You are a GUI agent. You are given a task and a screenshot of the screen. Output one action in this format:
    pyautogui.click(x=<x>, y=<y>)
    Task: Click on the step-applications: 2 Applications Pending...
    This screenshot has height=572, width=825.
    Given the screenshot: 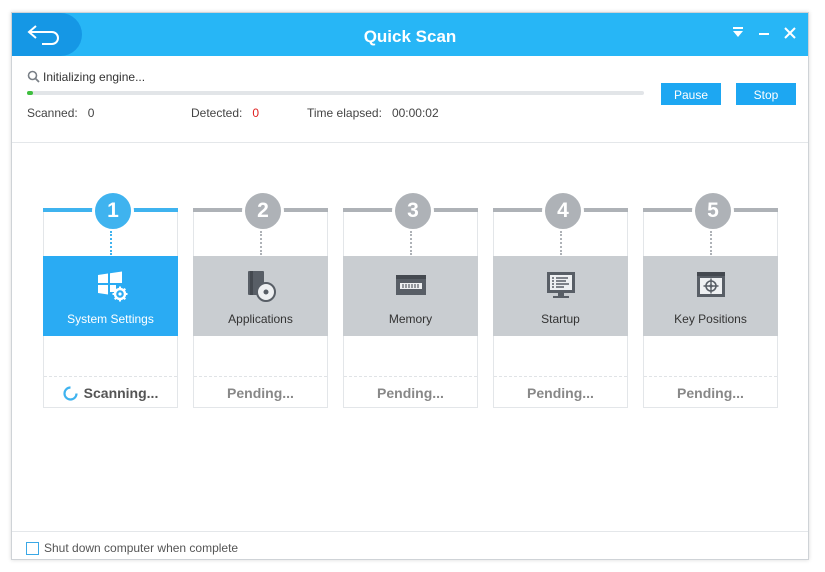 What is the action you would take?
    pyautogui.click(x=260, y=299)
    